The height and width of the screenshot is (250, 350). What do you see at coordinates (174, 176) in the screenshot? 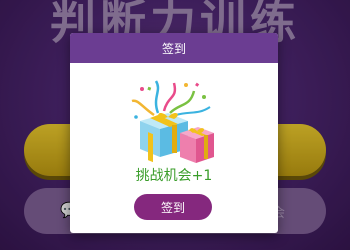
I see `reward-text: 挑战机会+1` at bounding box center [174, 176].